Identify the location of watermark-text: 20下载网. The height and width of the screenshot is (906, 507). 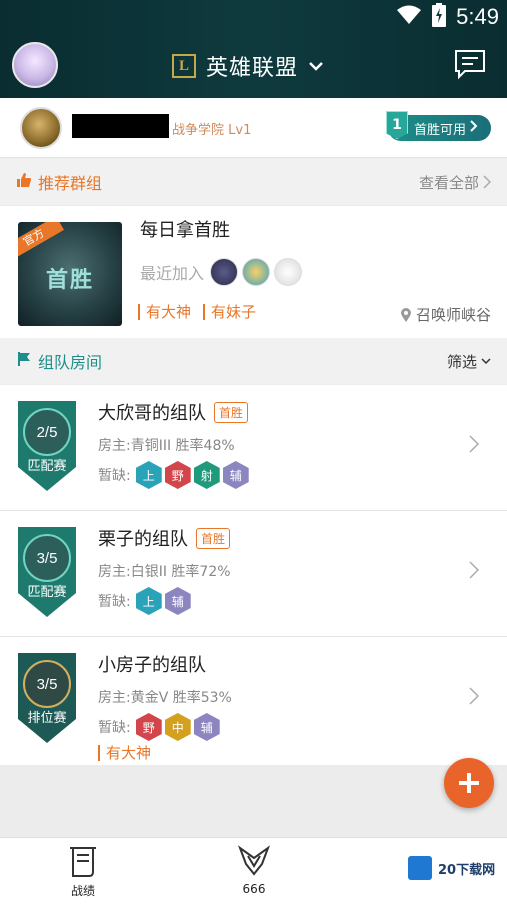
(467, 870).